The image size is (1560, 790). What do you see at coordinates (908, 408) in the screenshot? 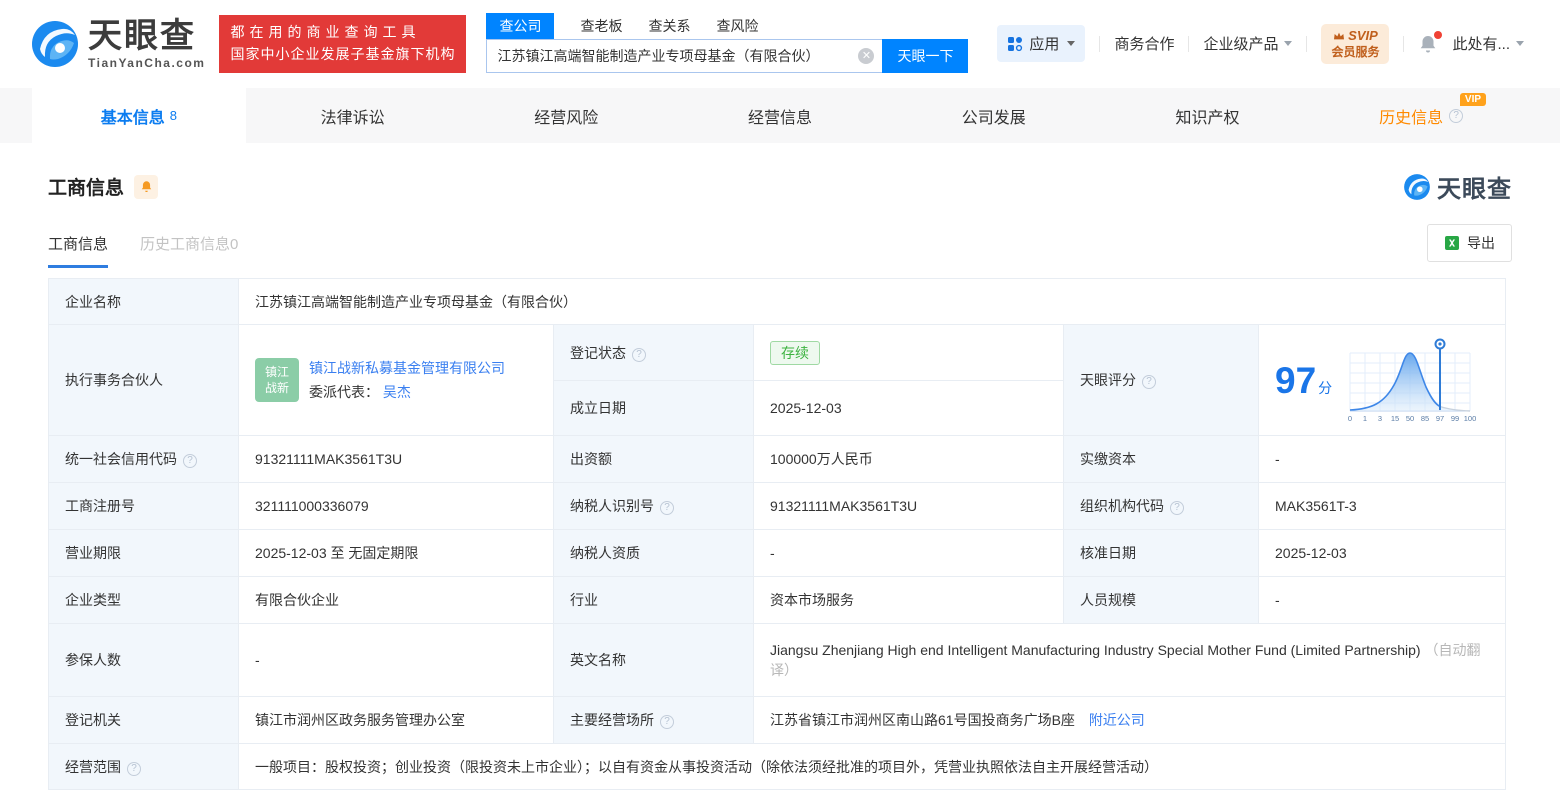
I see `field-value-establish-date: 2025-12-03` at bounding box center [908, 408].